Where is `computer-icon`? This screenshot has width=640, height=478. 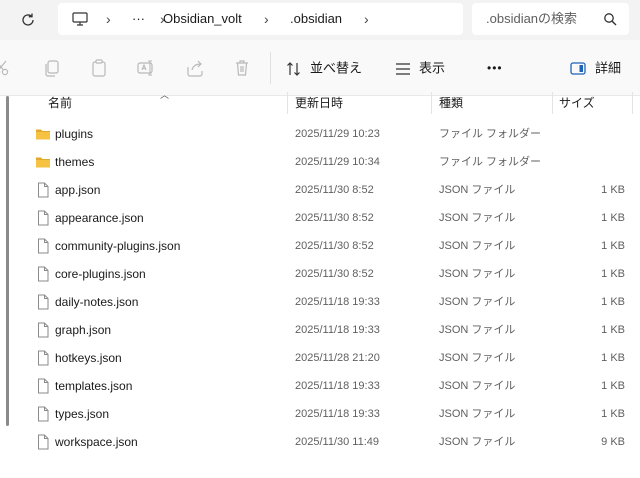 computer-icon is located at coordinates (80, 19).